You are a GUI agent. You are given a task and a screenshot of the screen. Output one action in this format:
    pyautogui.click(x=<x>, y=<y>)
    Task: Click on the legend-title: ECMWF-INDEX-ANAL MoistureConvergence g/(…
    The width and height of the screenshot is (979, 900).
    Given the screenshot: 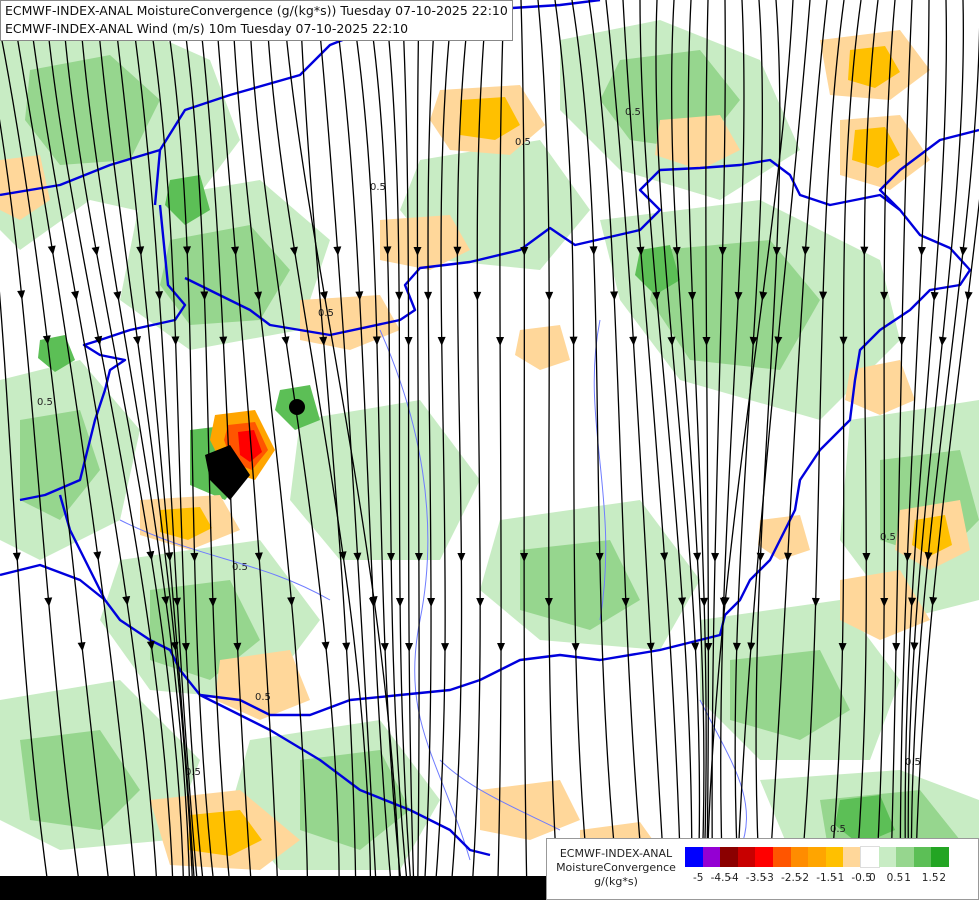 What is the action you would take?
    pyautogui.click(x=616, y=868)
    